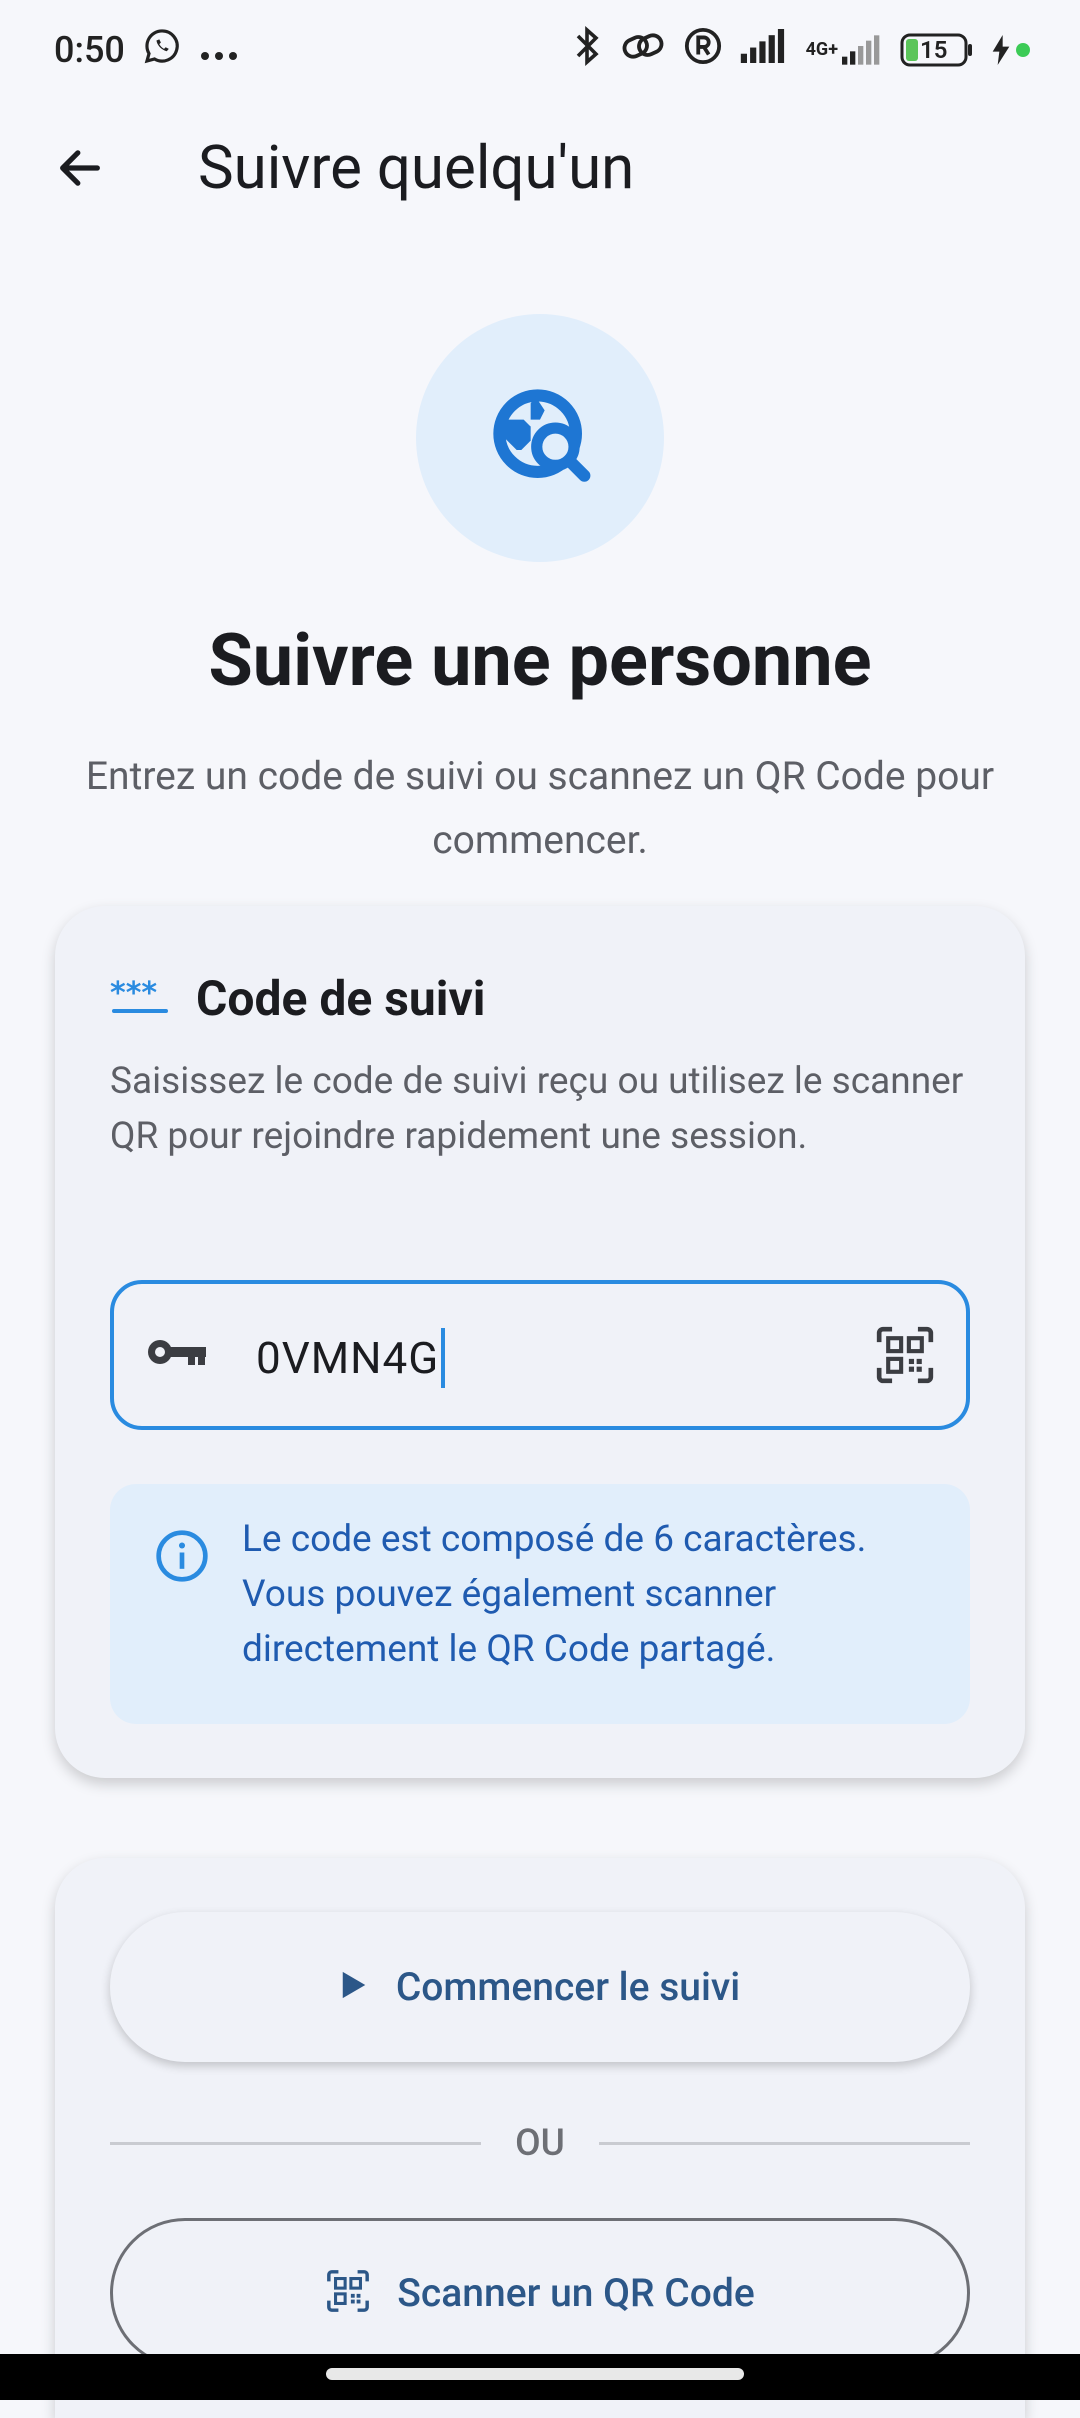 This screenshot has height=2418, width=1080. I want to click on tracking-code-input: 0VMN4G, so click(540, 1355).